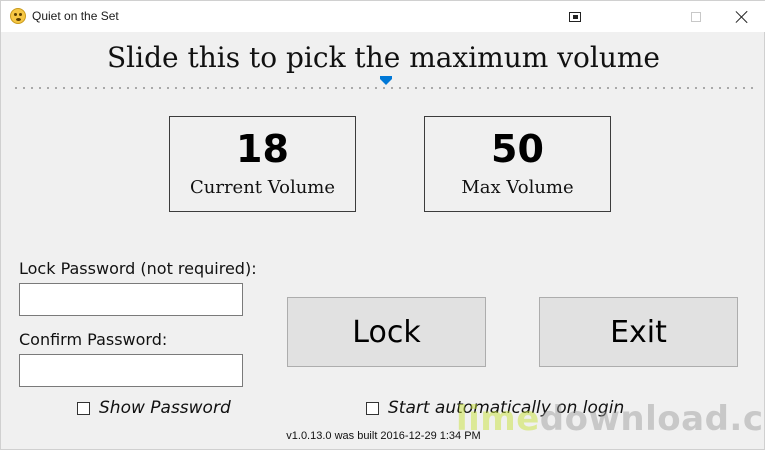 This screenshot has width=765, height=450. I want to click on lock-button: Lock, so click(386, 332).